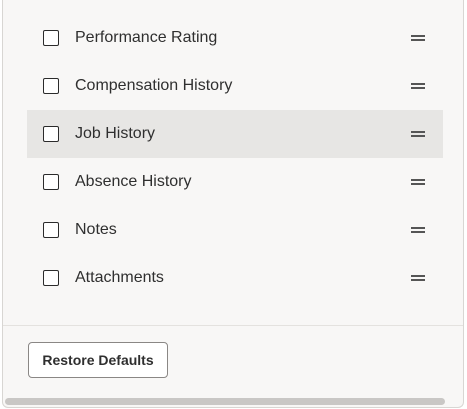 Image resolution: width=467 pixels, height=409 pixels. I want to click on list-item-attachments: Attachments, so click(235, 278).